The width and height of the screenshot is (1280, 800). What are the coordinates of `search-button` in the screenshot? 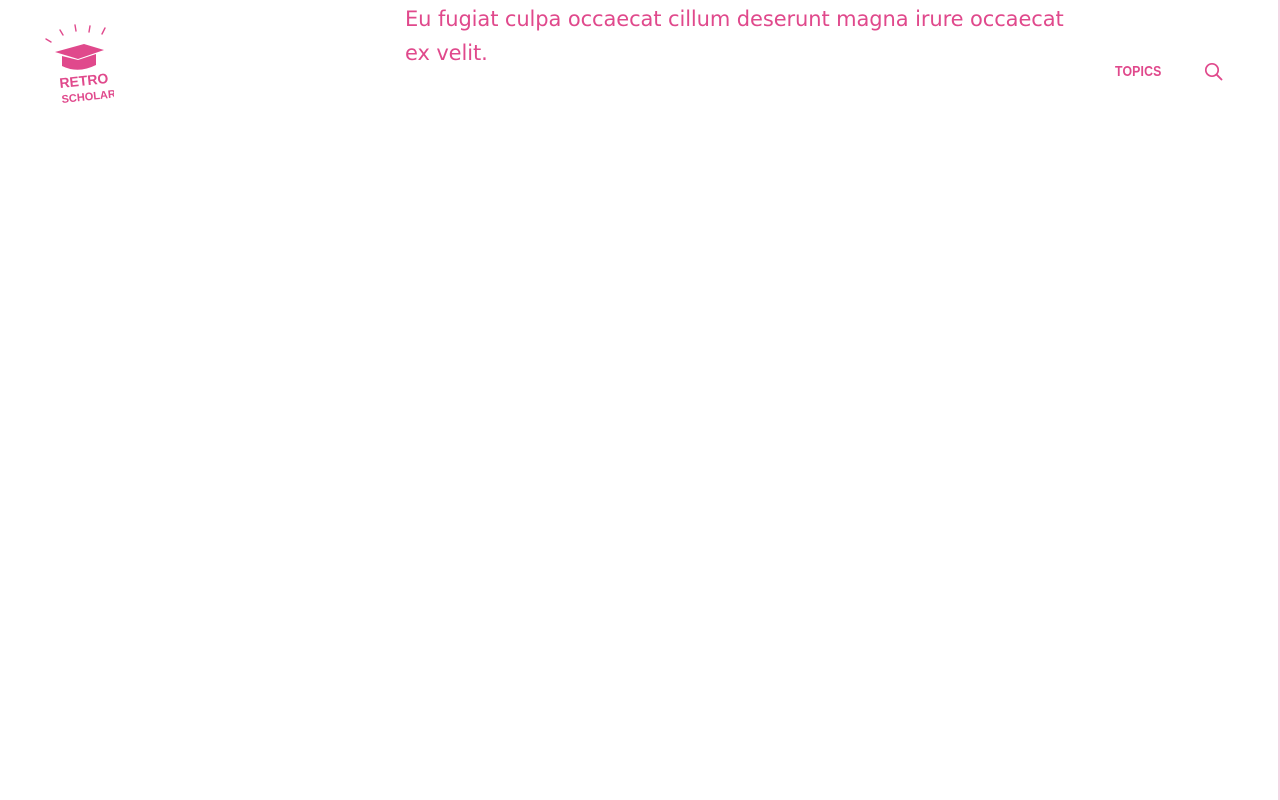 It's located at (1213, 71).